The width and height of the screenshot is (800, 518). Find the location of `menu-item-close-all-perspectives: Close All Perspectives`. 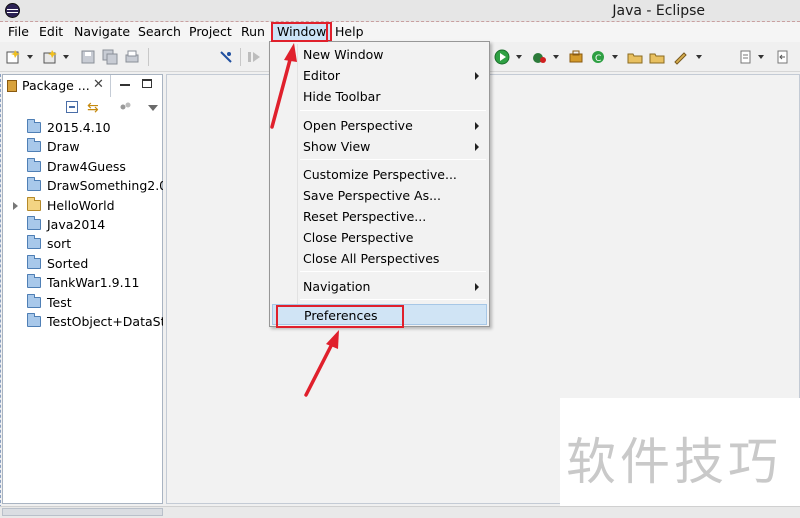

menu-item-close-all-perspectives: Close All Perspectives is located at coordinates (379, 258).